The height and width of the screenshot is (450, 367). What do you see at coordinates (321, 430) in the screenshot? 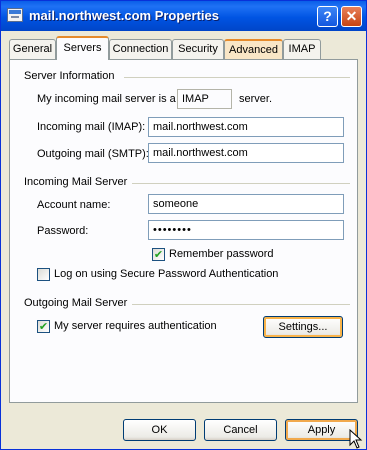
I see `apply-button: Apply` at bounding box center [321, 430].